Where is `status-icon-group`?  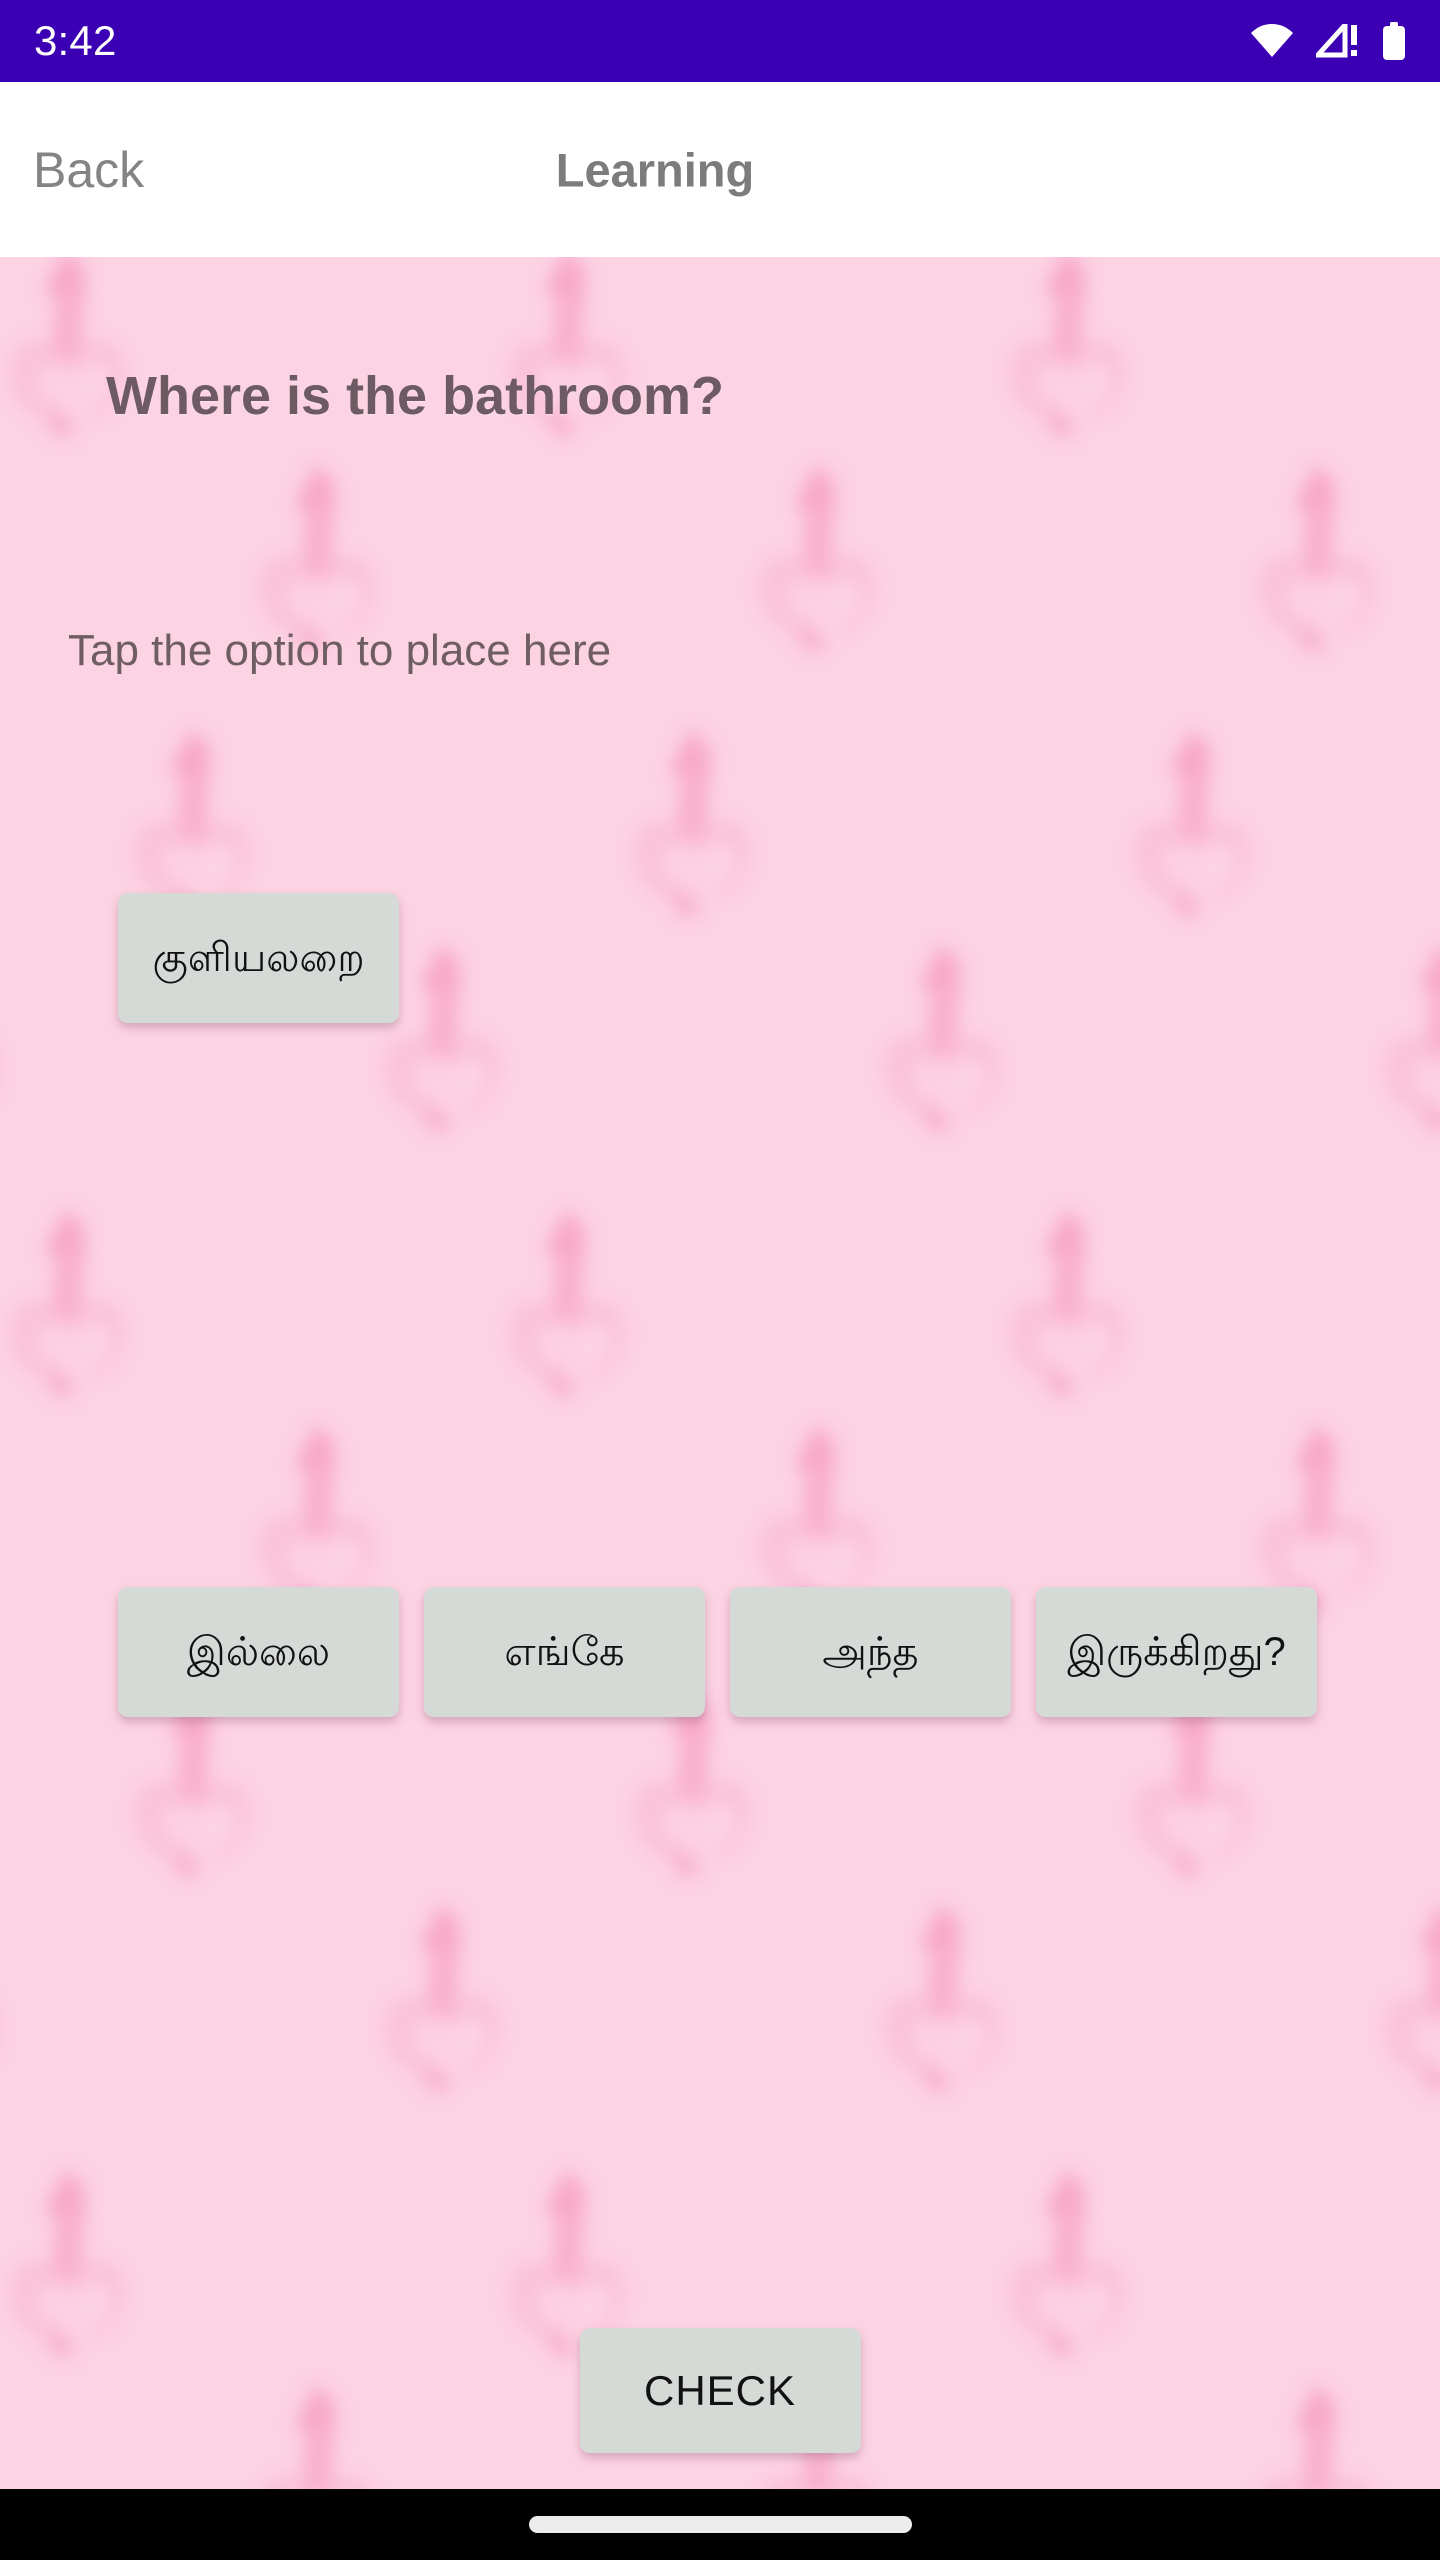
status-icon-group is located at coordinates (1328, 41).